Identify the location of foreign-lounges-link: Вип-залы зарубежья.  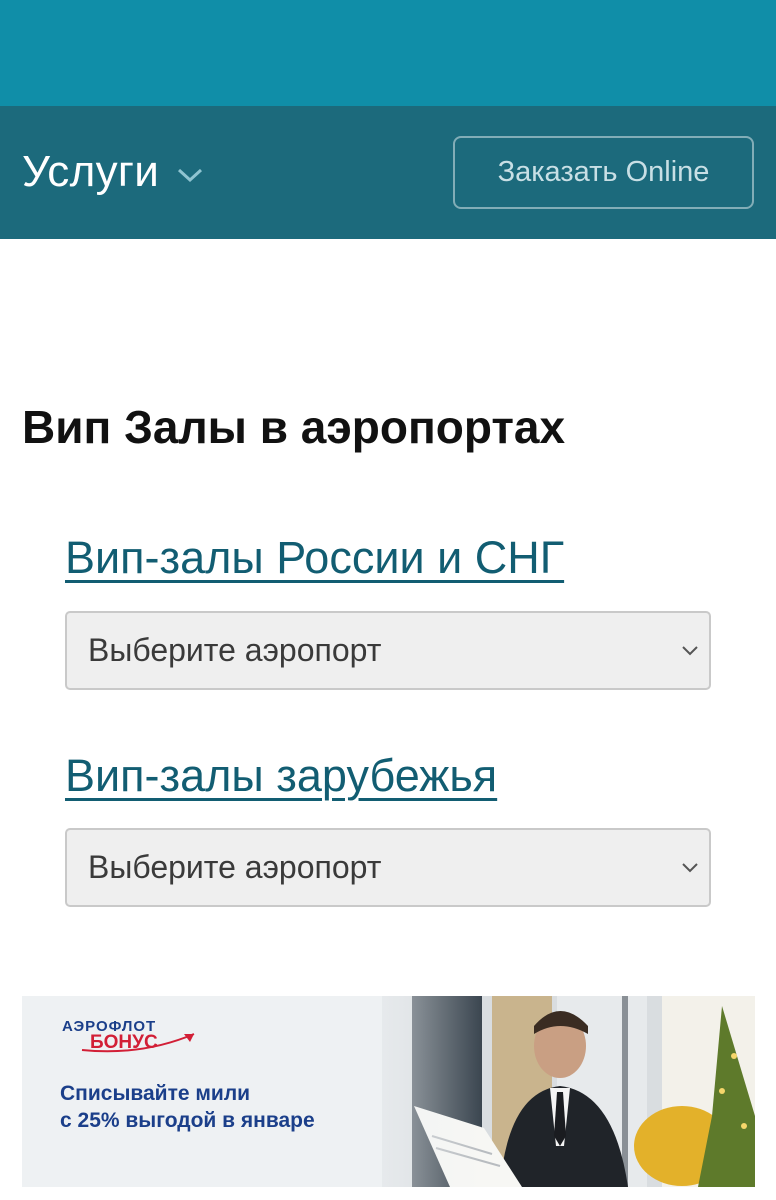
(281, 776).